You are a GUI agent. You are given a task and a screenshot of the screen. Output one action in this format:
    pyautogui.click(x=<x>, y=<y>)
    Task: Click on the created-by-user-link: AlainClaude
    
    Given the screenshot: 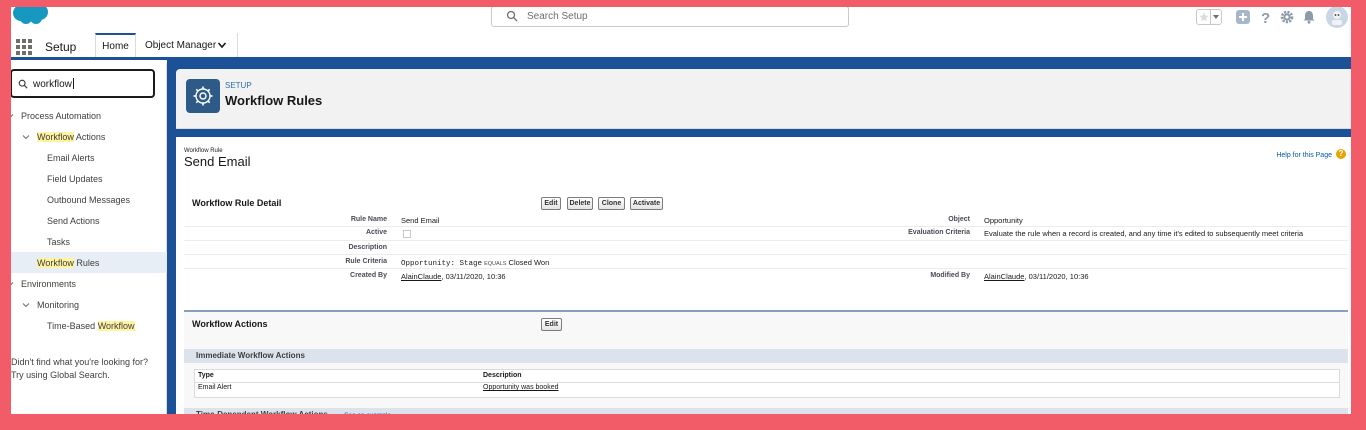 What is the action you would take?
    pyautogui.click(x=421, y=276)
    